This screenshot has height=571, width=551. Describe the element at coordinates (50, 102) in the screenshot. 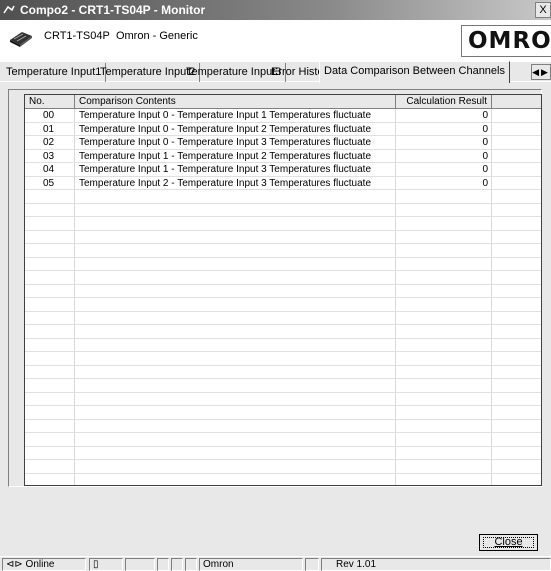

I see `column-header-no: No.` at that location.